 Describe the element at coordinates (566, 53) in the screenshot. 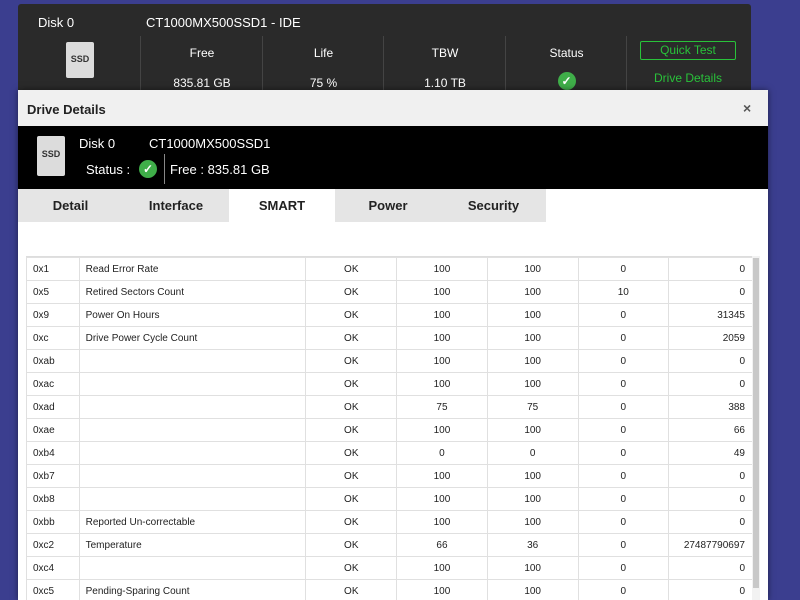

I see `status-label: Status` at that location.